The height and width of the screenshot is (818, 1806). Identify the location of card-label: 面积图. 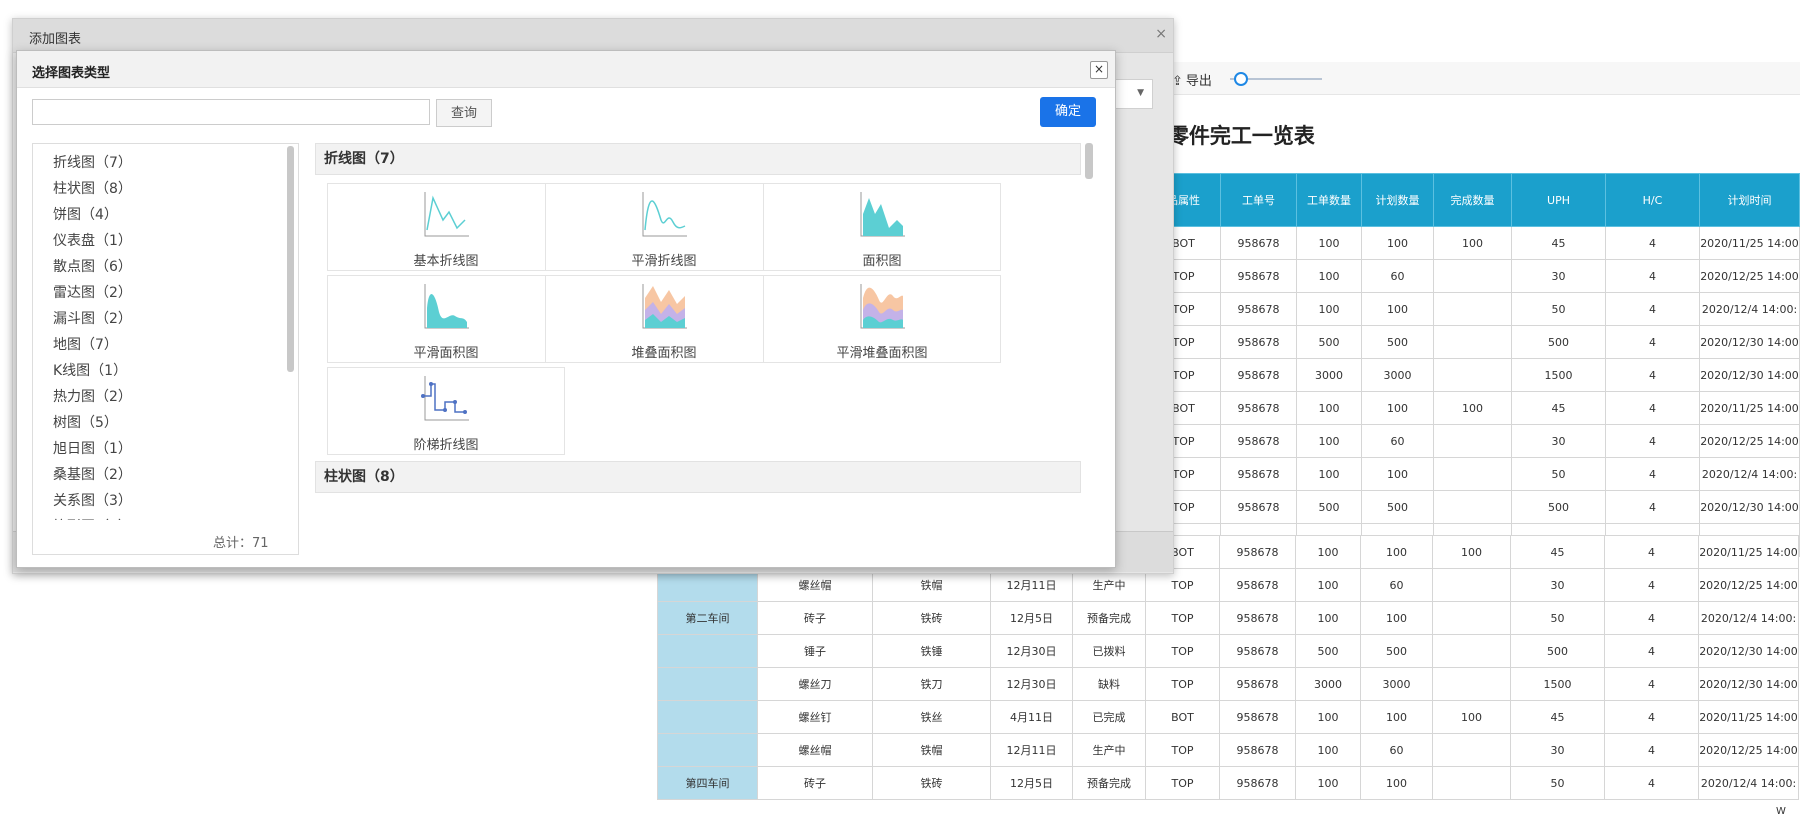
(882, 261).